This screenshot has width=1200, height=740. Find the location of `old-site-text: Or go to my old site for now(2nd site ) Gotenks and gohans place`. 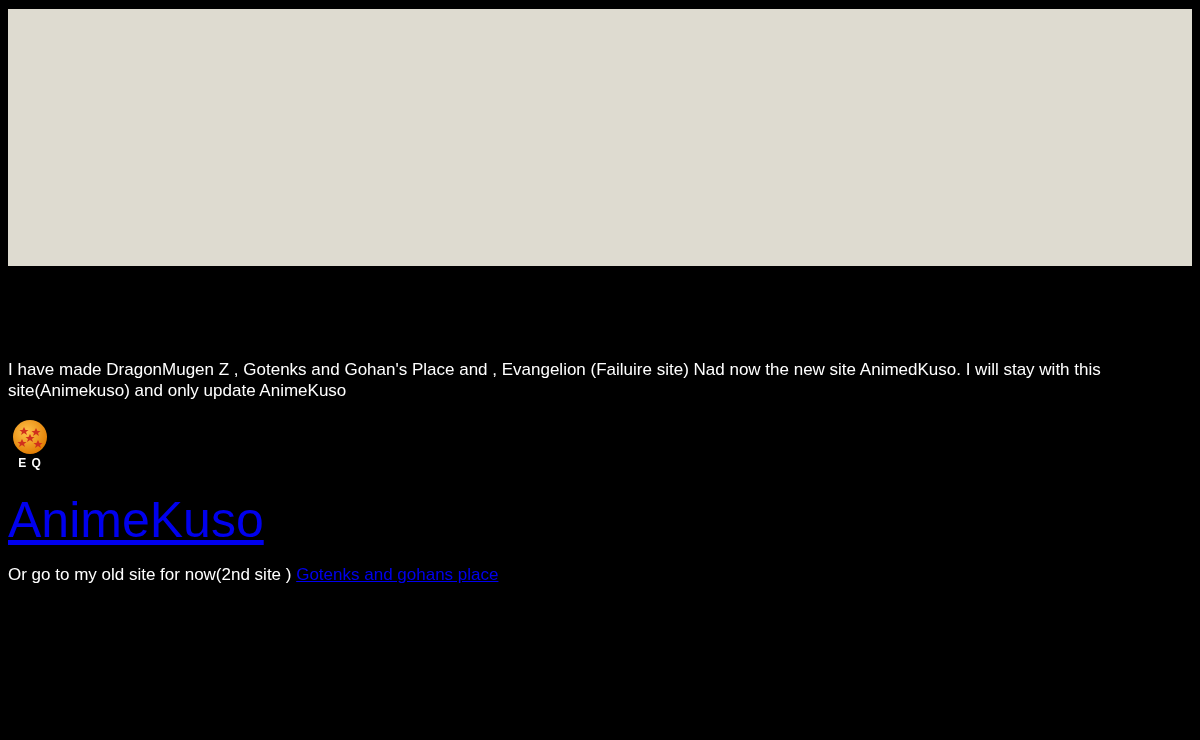

old-site-text: Or go to my old site for now(2nd site ) Gotenks and gohans place is located at coordinates (254, 574).